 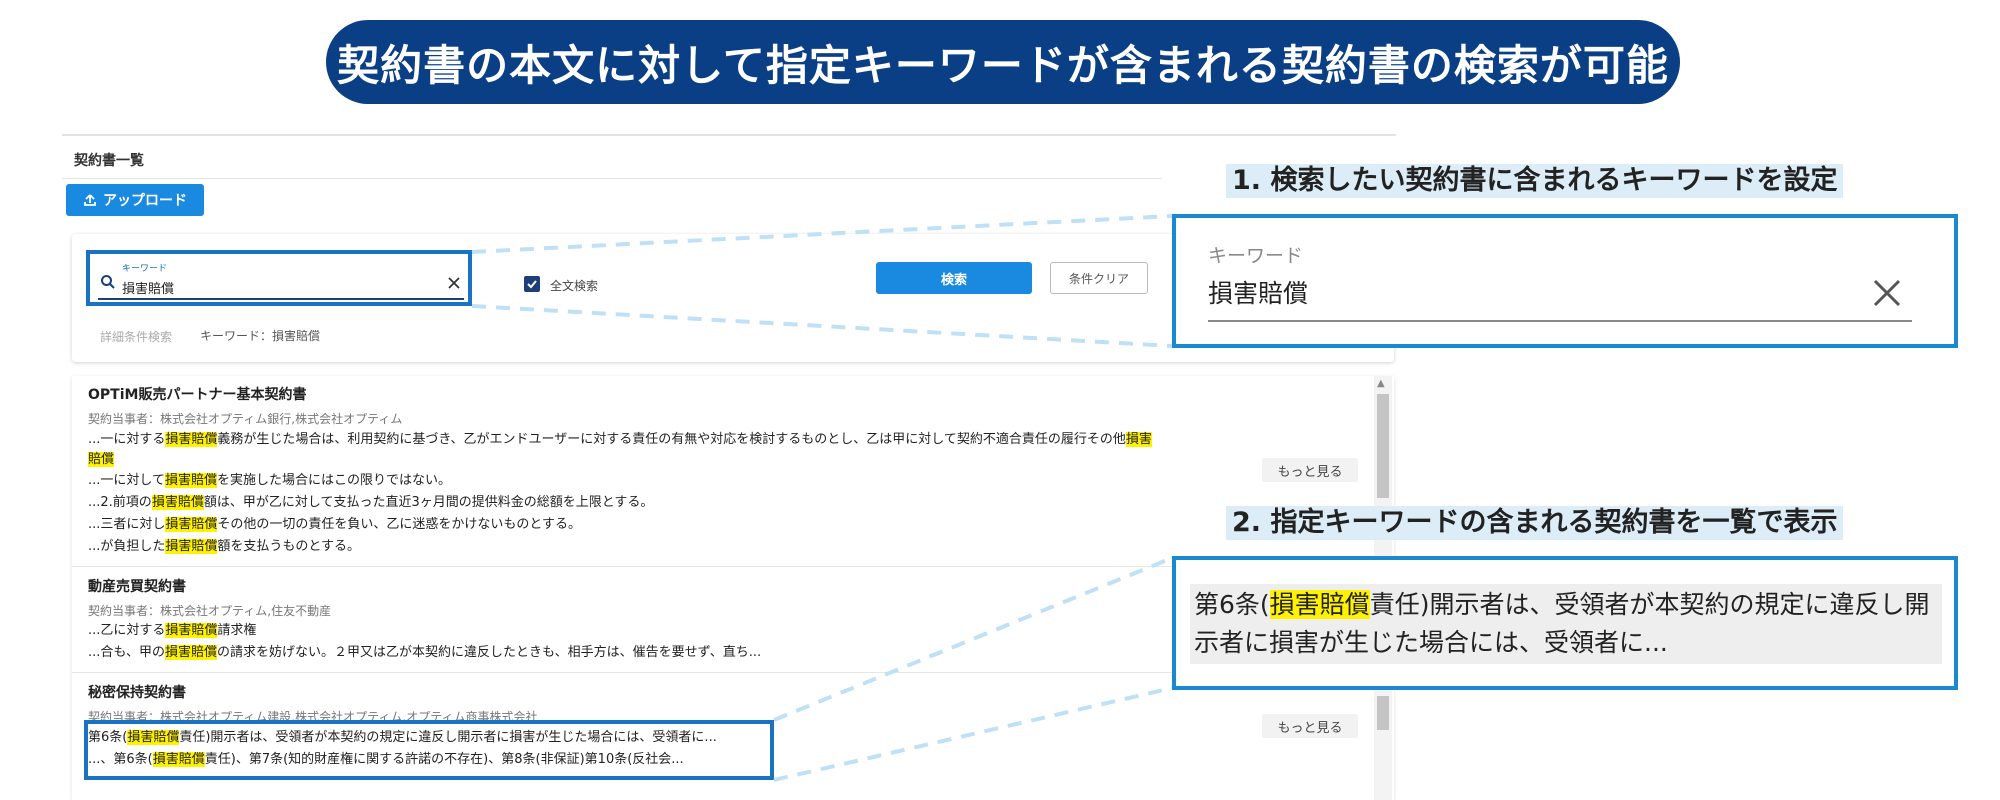 What do you see at coordinates (1560, 321) in the screenshot?
I see `zoom-keyword-underline` at bounding box center [1560, 321].